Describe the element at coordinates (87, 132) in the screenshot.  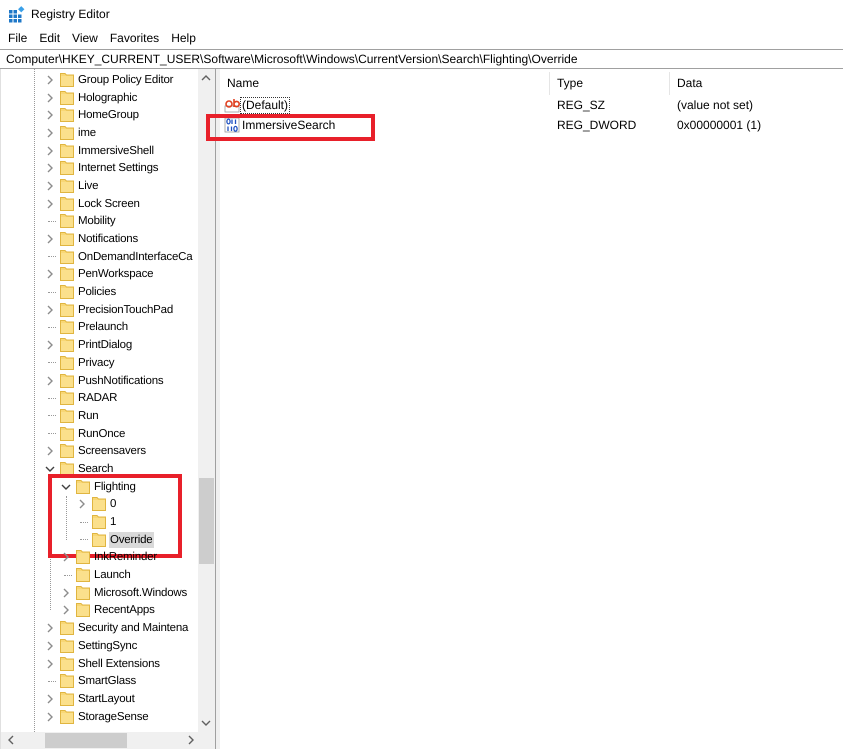
I see `tree-item: ime` at that location.